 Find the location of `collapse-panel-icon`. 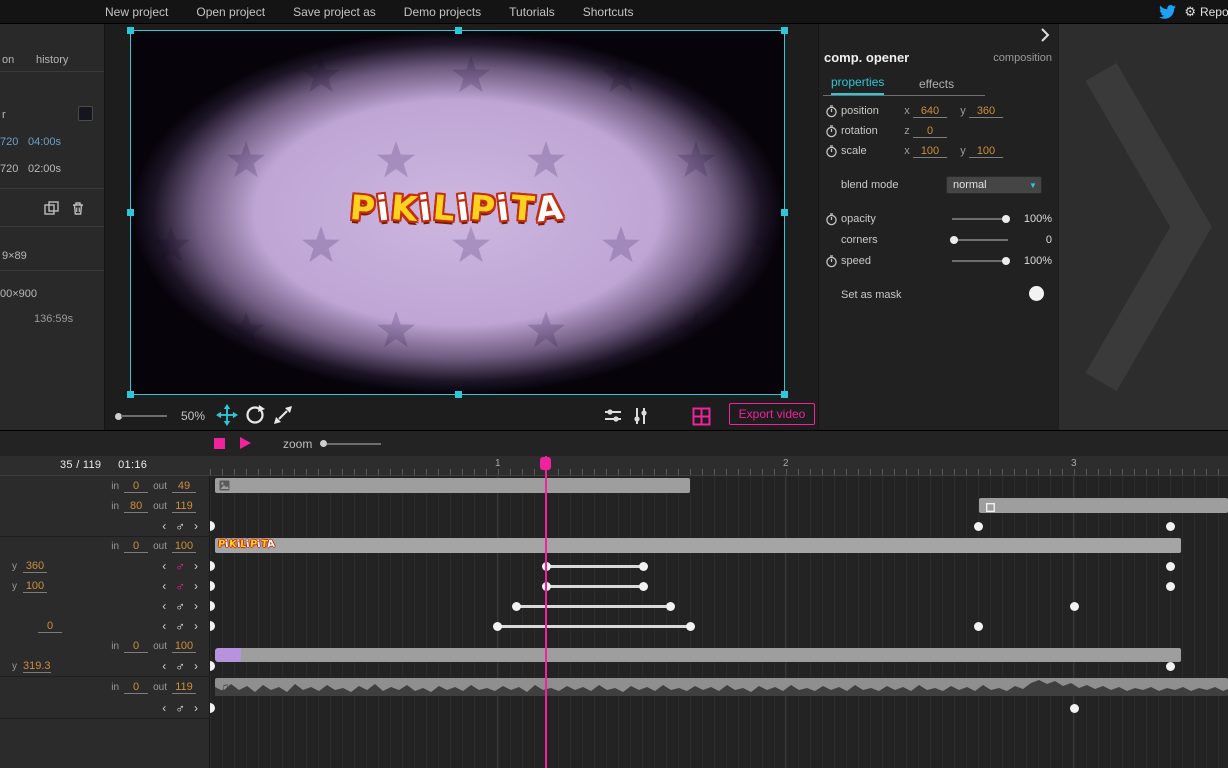

collapse-panel-icon is located at coordinates (1045, 36).